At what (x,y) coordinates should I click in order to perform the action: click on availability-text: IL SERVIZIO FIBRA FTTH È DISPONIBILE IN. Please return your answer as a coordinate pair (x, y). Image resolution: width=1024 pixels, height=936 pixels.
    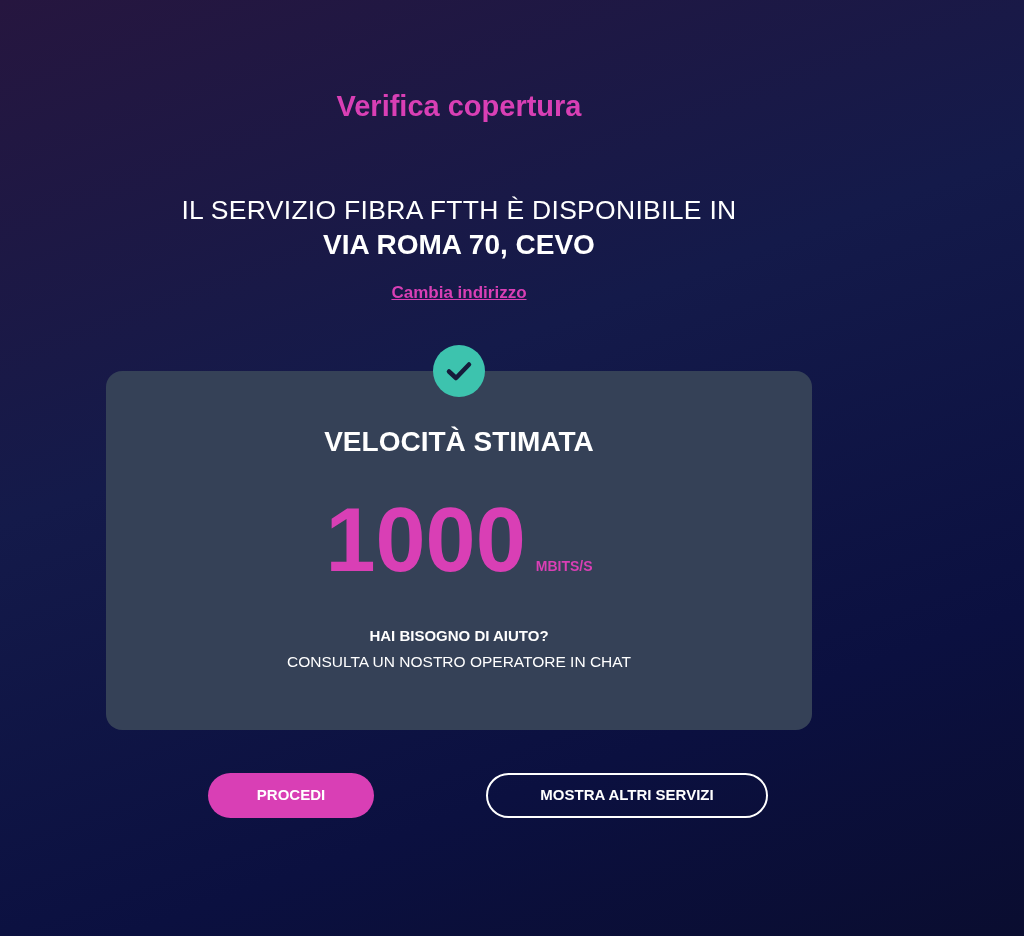
    Looking at the image, I should click on (459, 210).